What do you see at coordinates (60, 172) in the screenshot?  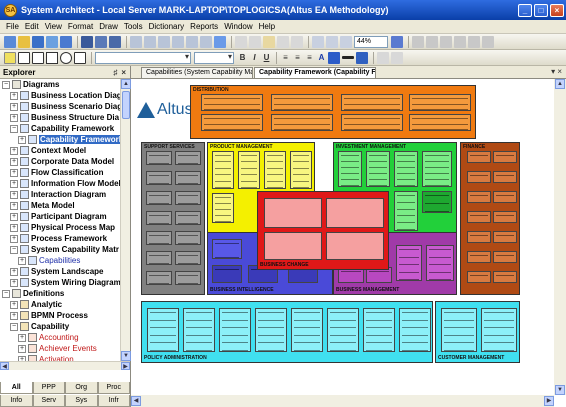 I see `tree-item: + Flow Classification` at bounding box center [60, 172].